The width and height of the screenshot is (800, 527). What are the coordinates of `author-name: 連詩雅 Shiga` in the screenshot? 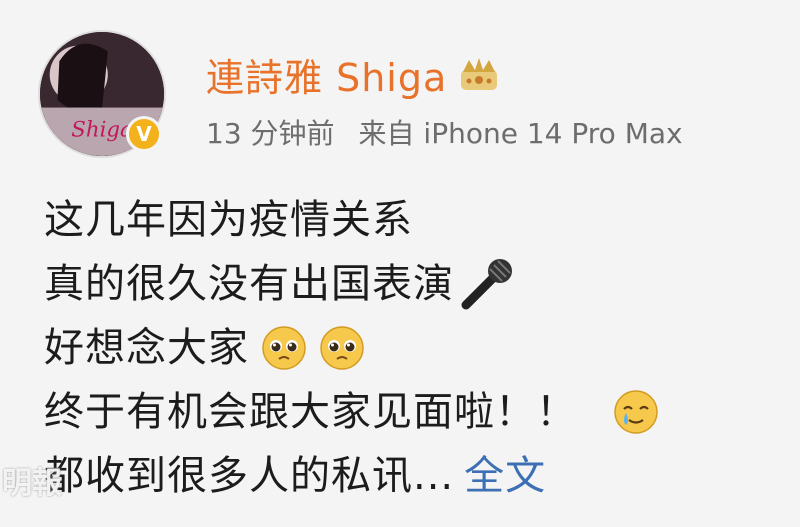 It's located at (326, 74).